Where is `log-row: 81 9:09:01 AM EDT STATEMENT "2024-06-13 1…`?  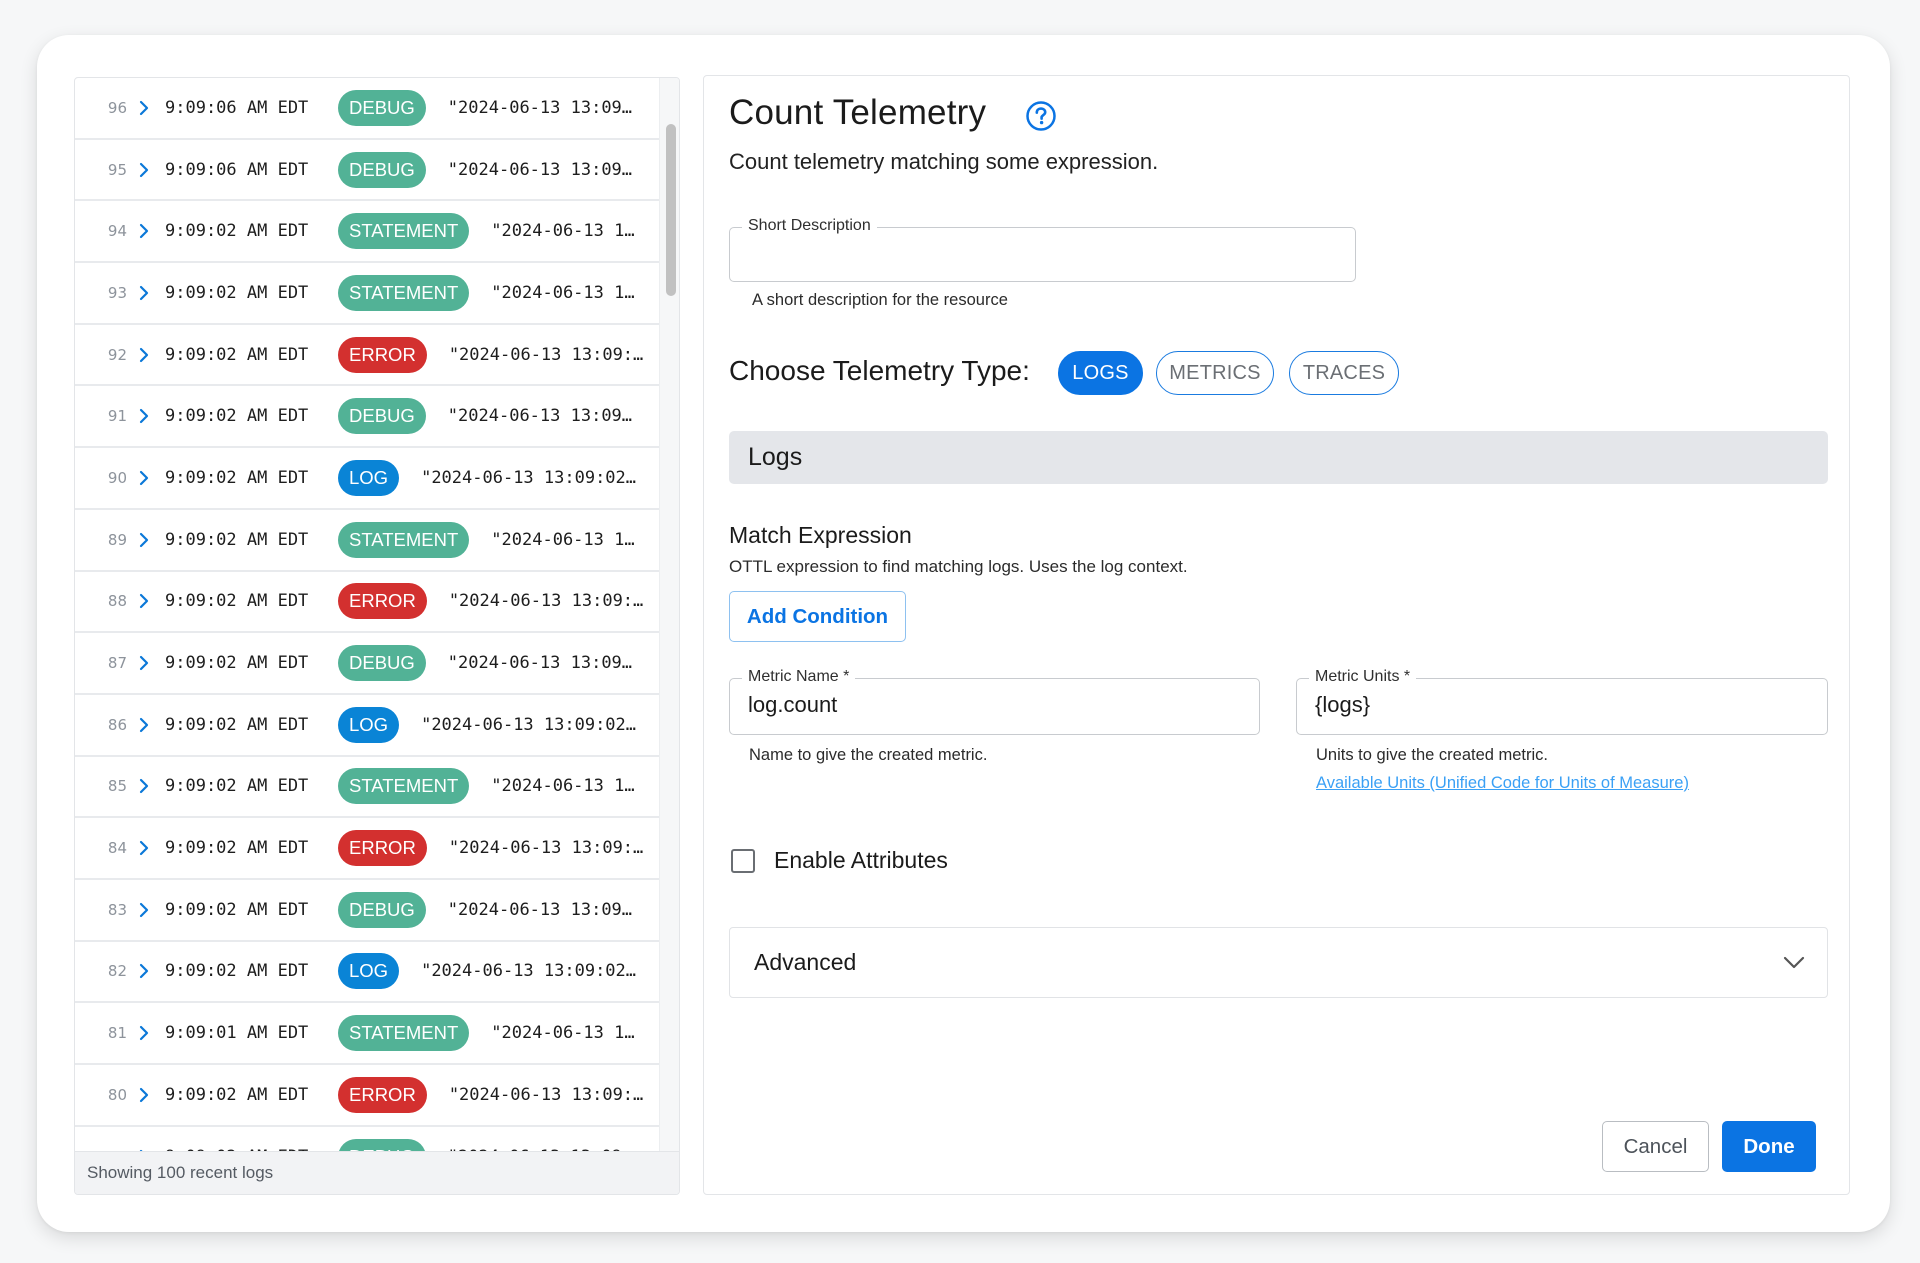
log-row: 81 9:09:01 AM EDT STATEMENT "2024-06-13 1… is located at coordinates (367, 1034).